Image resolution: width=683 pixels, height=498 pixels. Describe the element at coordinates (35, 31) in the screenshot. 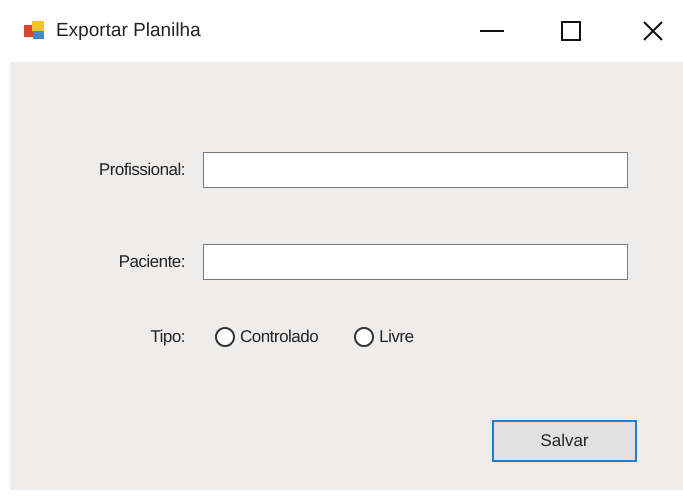

I see `app-icon` at that location.